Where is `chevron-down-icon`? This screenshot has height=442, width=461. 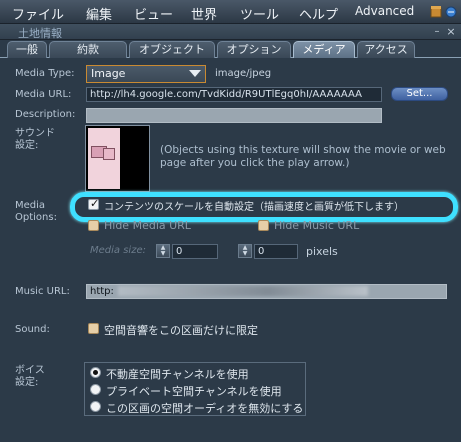 chevron-down-icon is located at coordinates (195, 73).